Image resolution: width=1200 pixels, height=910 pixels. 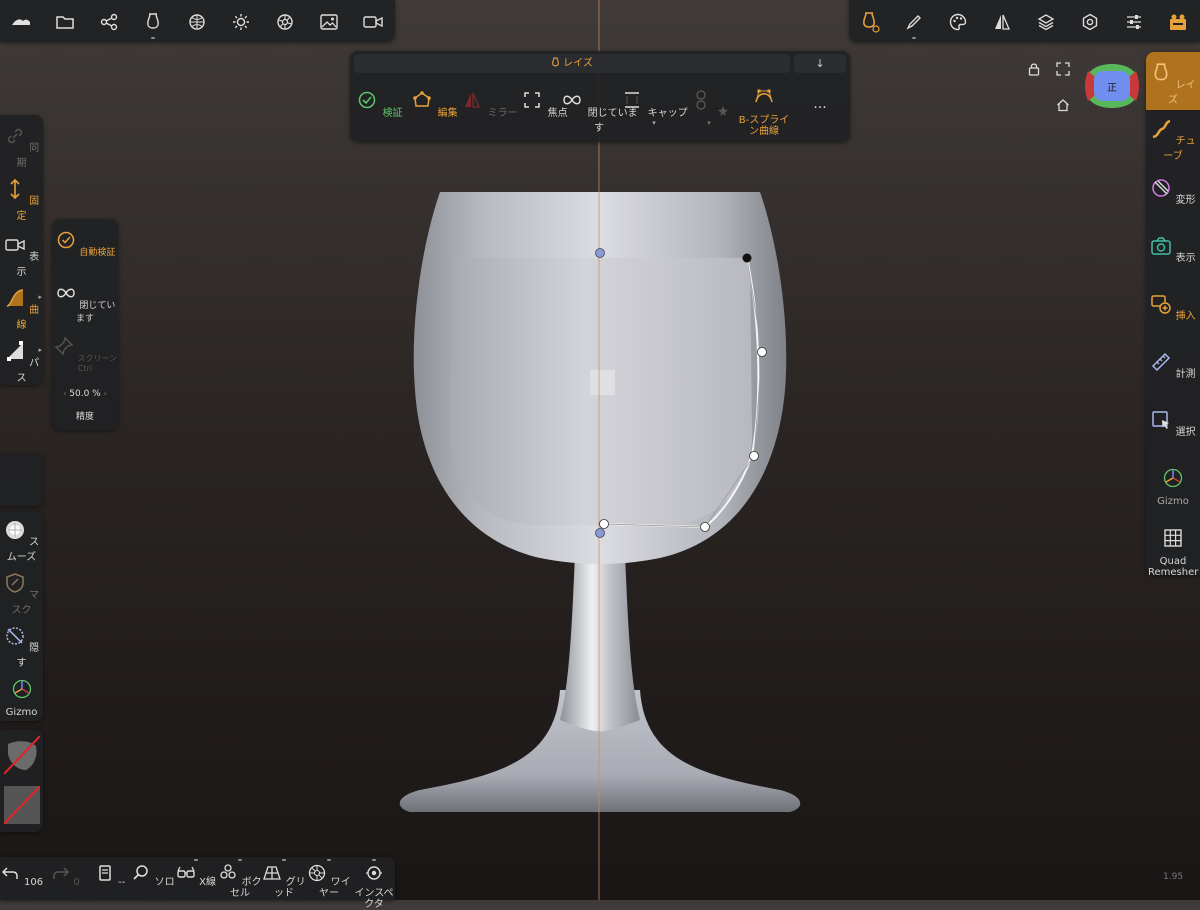 What do you see at coordinates (1173, 249) in the screenshot?
I see `right-item-display: 表示` at bounding box center [1173, 249].